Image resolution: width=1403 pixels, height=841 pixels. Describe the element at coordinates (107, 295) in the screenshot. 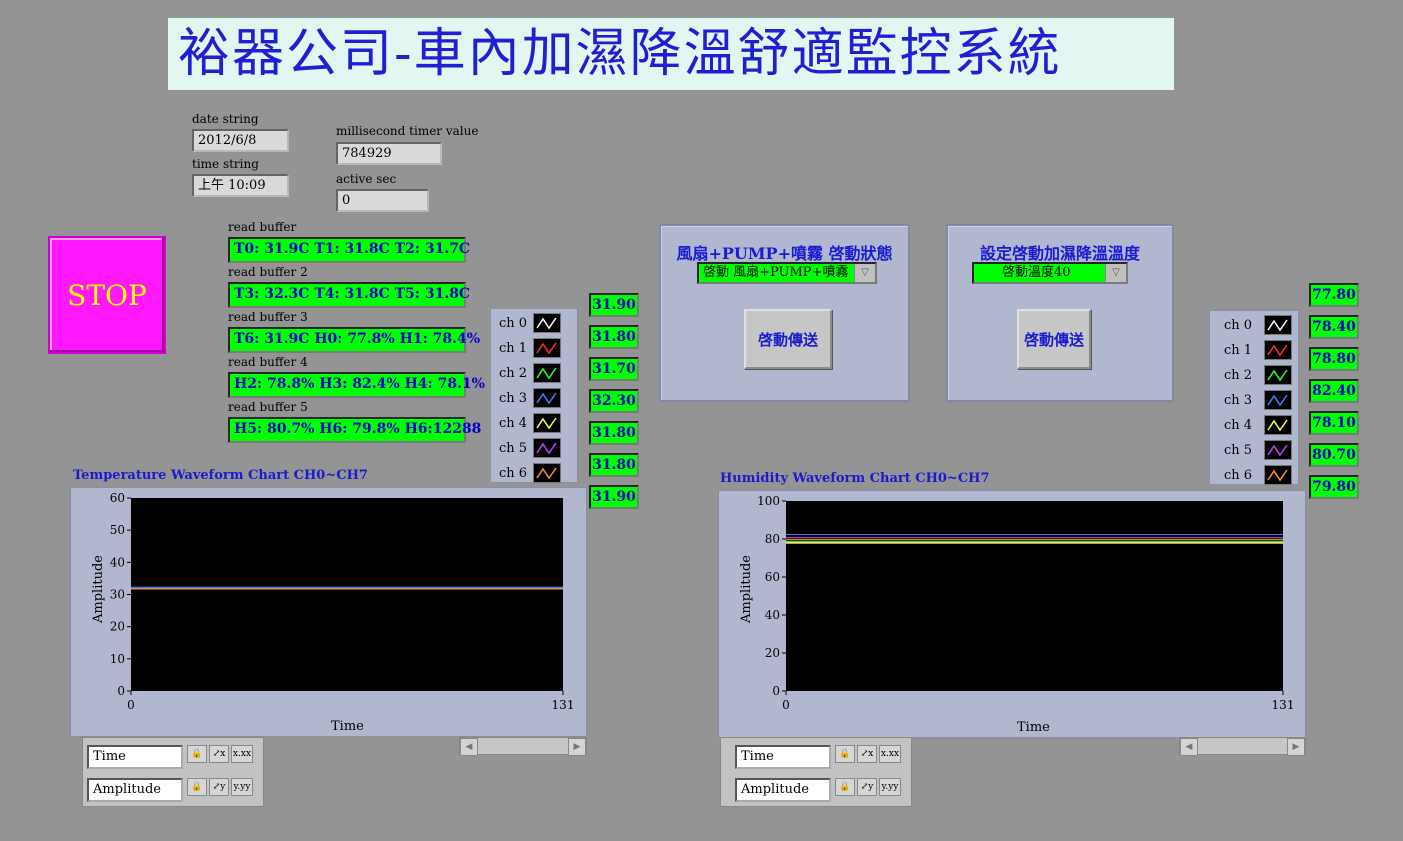

I see `stop-button: STOP` at that location.